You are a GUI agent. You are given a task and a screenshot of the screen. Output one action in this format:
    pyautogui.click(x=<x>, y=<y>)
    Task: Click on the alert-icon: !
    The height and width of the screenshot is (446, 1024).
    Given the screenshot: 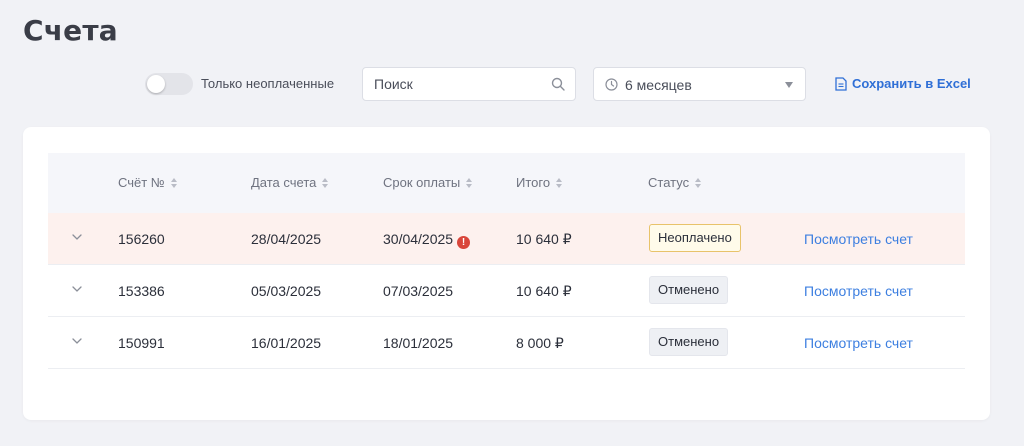 What is the action you would take?
    pyautogui.click(x=464, y=242)
    